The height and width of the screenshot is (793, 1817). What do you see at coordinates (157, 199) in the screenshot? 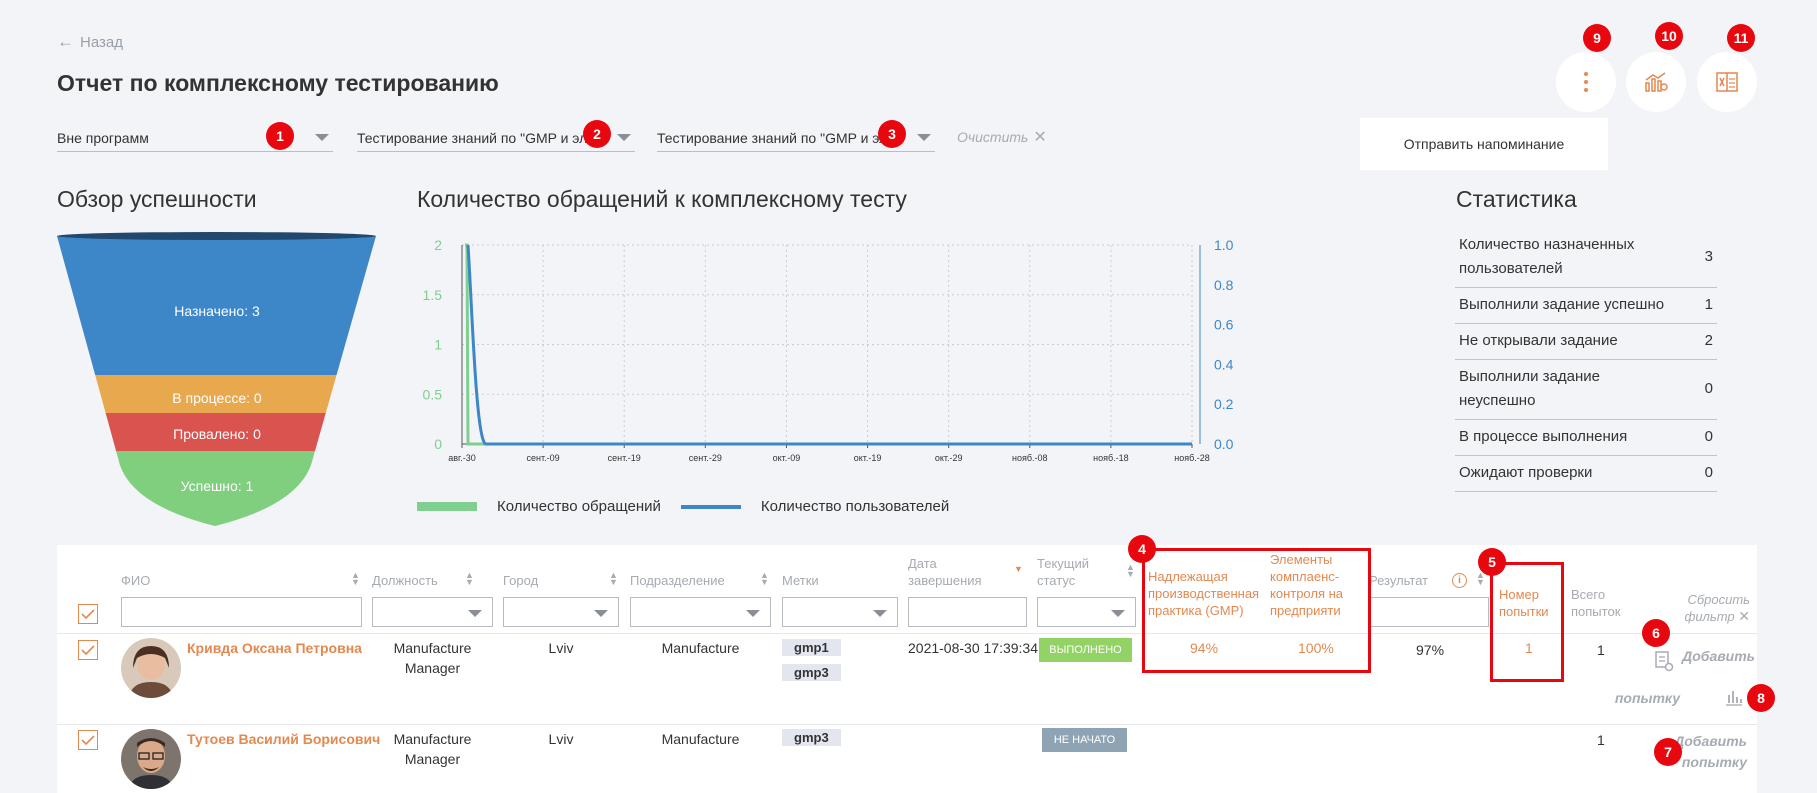
I see `funnel-title: Обзор успешности` at bounding box center [157, 199].